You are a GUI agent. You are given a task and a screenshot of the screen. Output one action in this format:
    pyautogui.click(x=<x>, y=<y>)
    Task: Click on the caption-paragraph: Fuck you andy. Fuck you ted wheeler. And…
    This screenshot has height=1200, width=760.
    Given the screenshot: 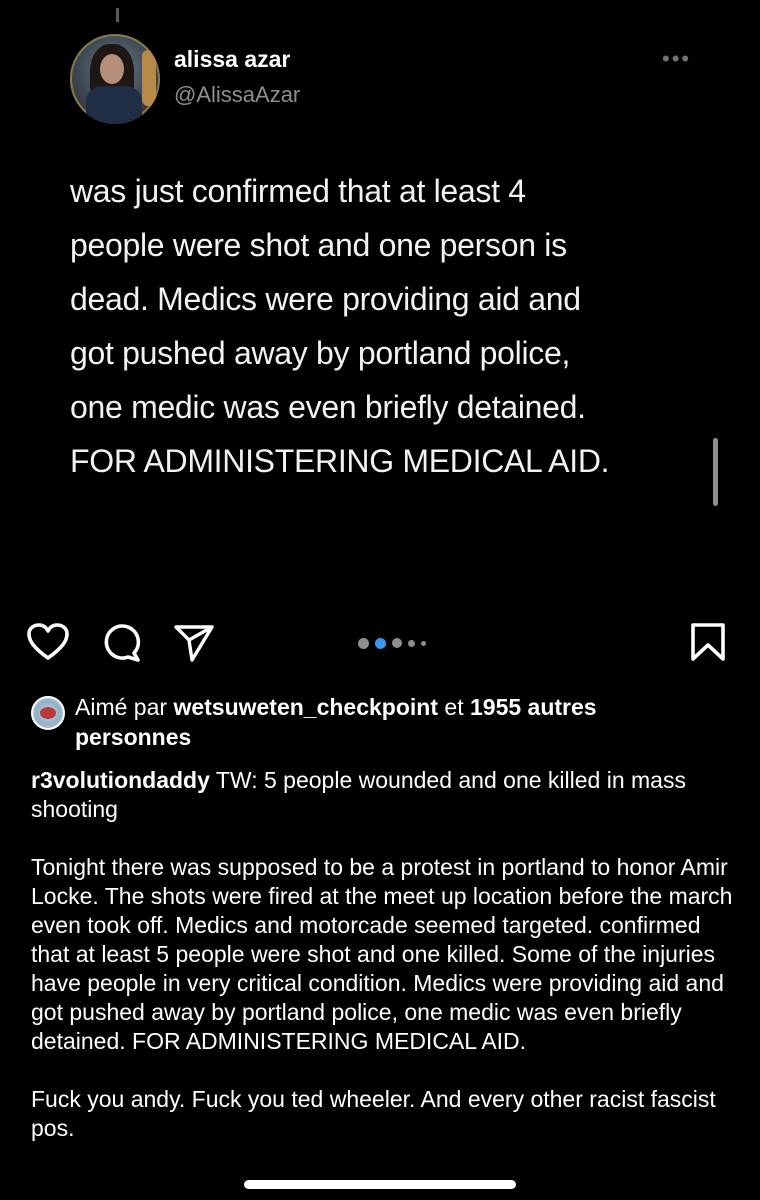 What is the action you would take?
    pyautogui.click(x=373, y=1113)
    